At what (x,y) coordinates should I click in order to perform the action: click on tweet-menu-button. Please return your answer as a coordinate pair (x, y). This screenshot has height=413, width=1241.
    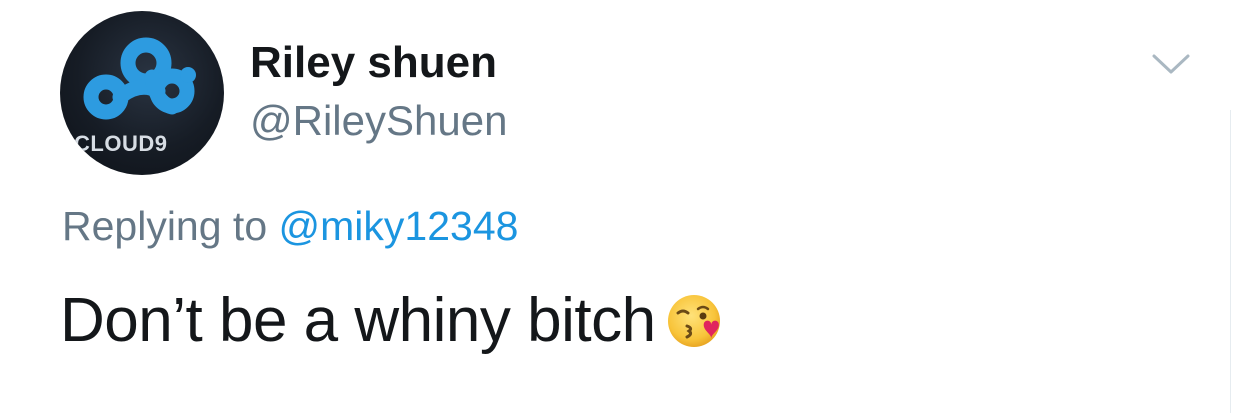
    Looking at the image, I should click on (1171, 65).